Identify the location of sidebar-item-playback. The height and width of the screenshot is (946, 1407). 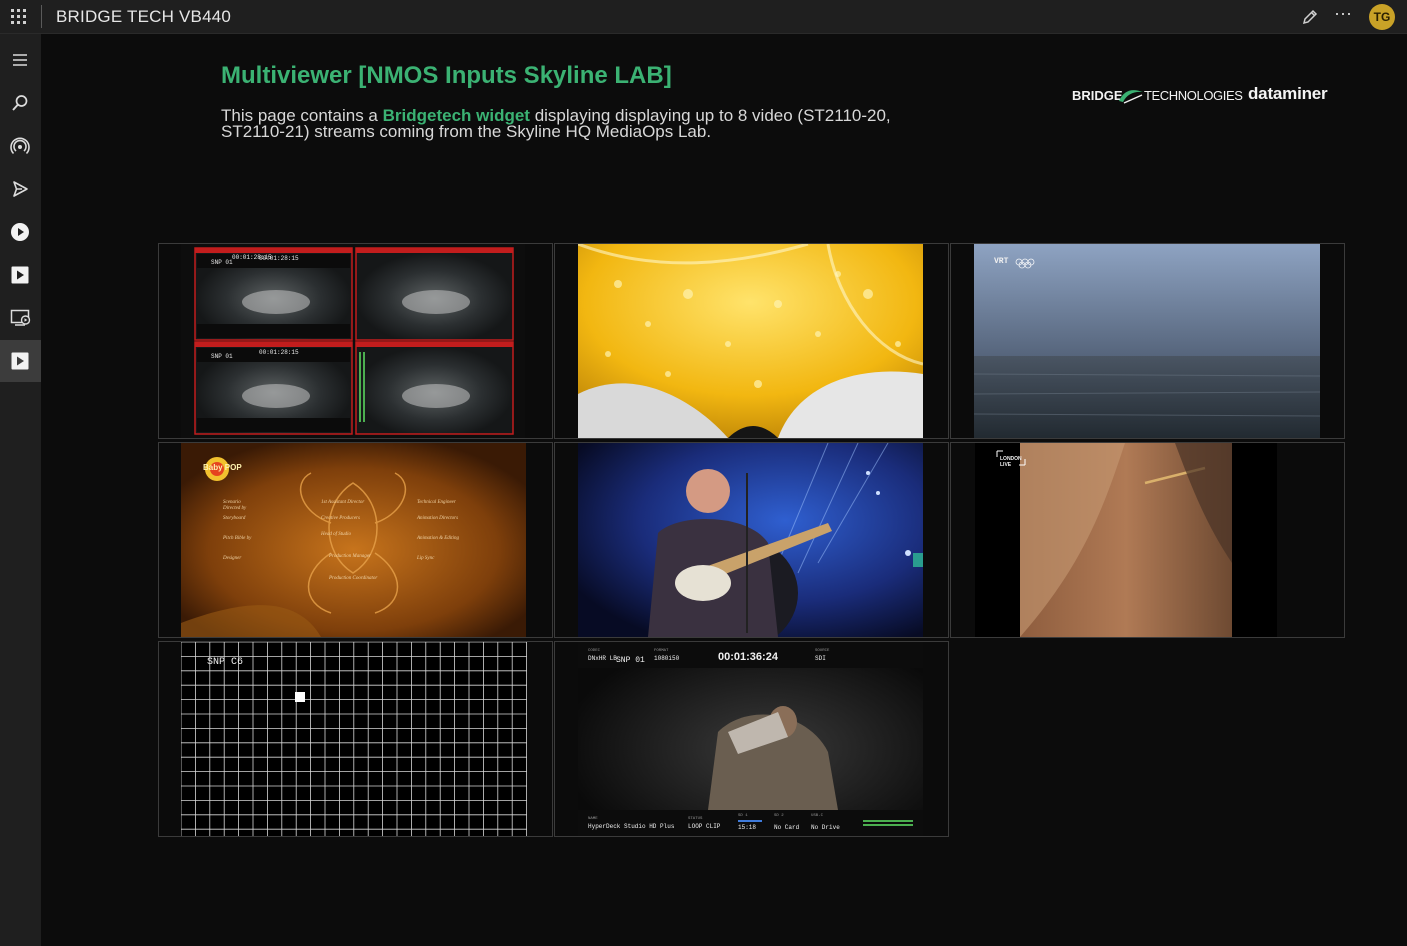
(20, 232).